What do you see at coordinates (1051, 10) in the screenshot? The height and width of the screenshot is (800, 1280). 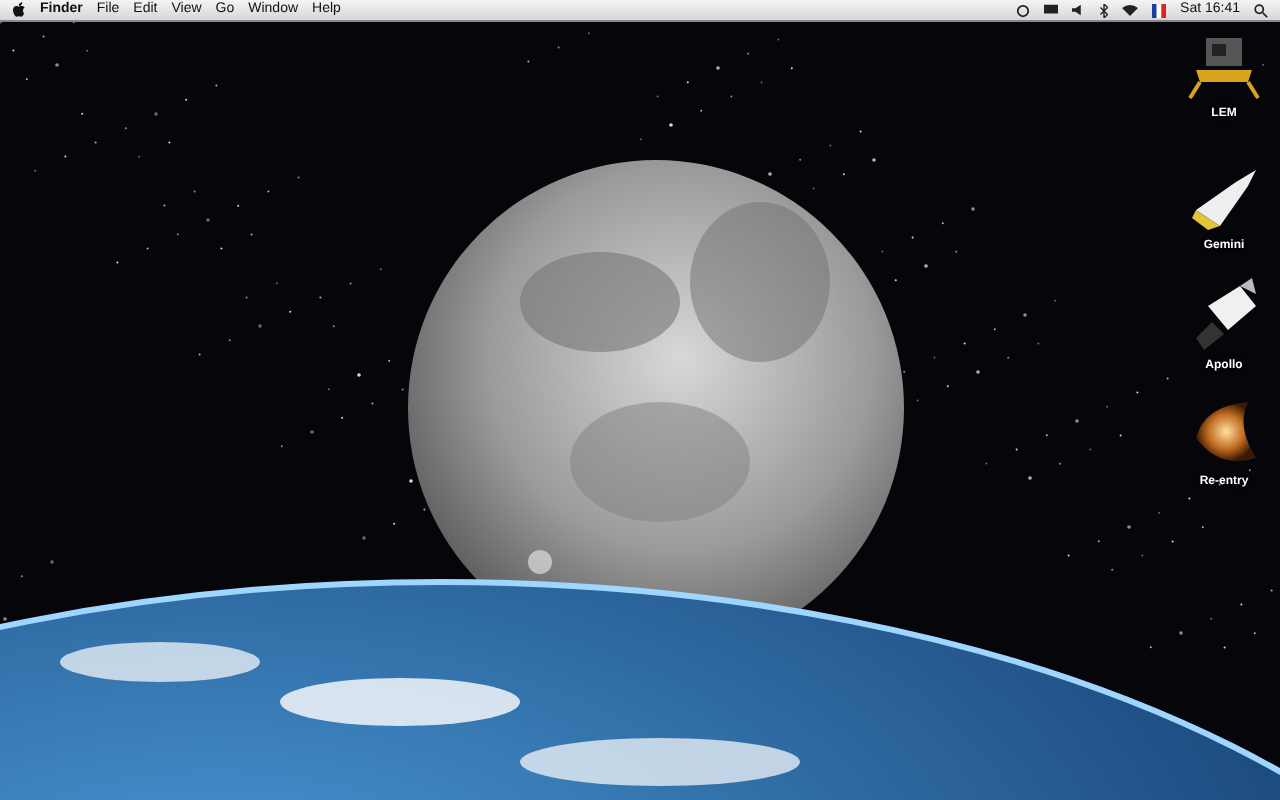 I see `display-icon` at bounding box center [1051, 10].